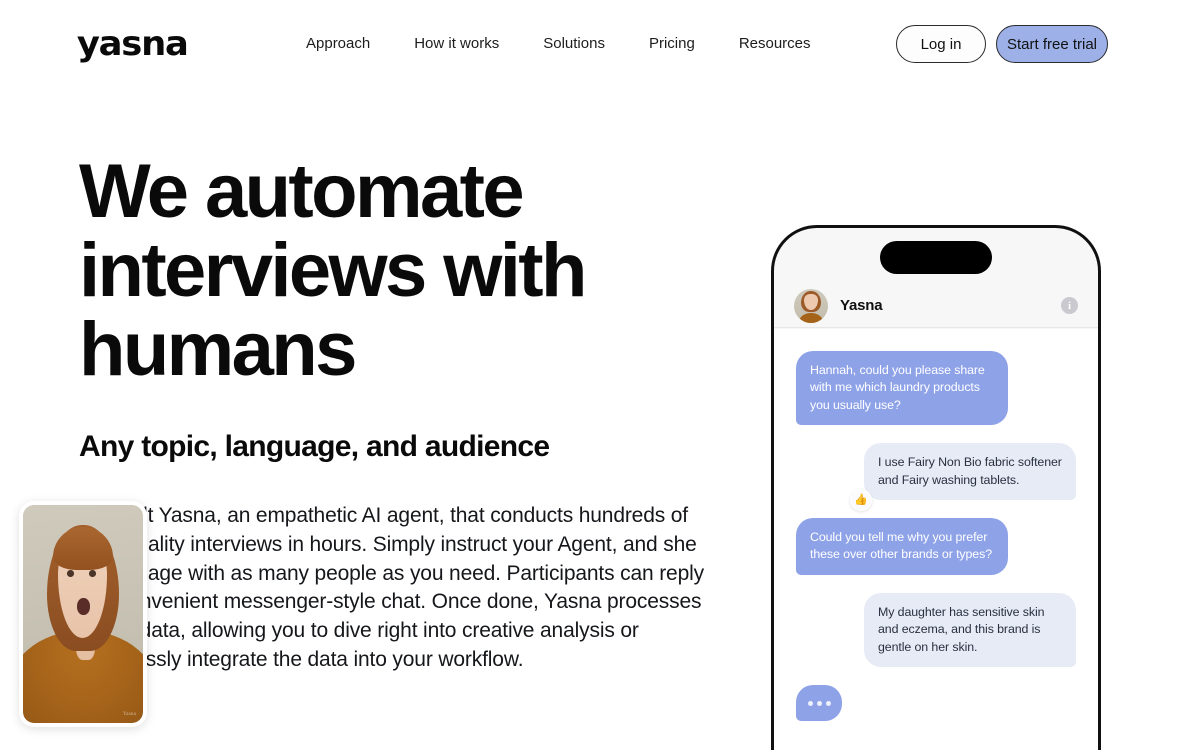  I want to click on login-button: Log in, so click(941, 44).